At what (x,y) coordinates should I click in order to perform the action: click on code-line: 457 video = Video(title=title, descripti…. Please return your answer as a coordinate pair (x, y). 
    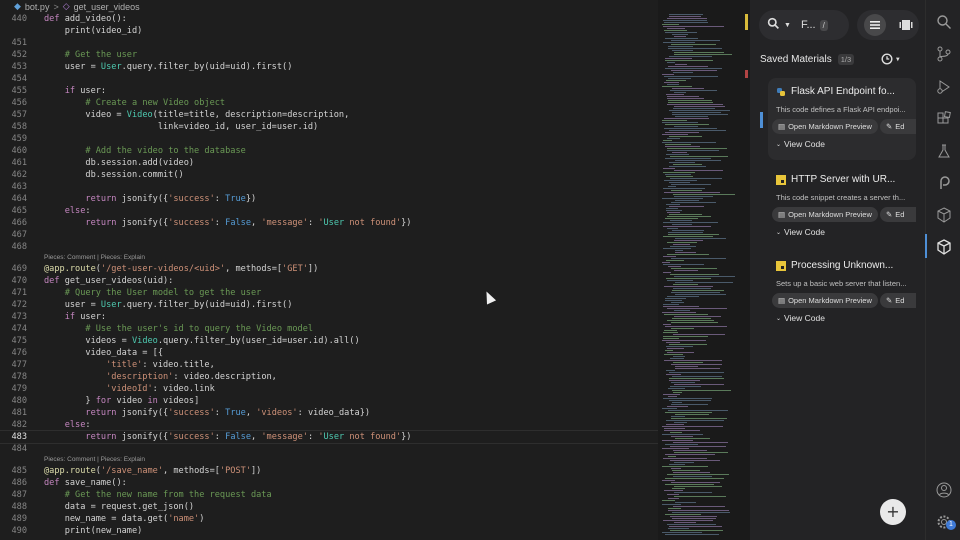
    Looking at the image, I should click on (329, 115).